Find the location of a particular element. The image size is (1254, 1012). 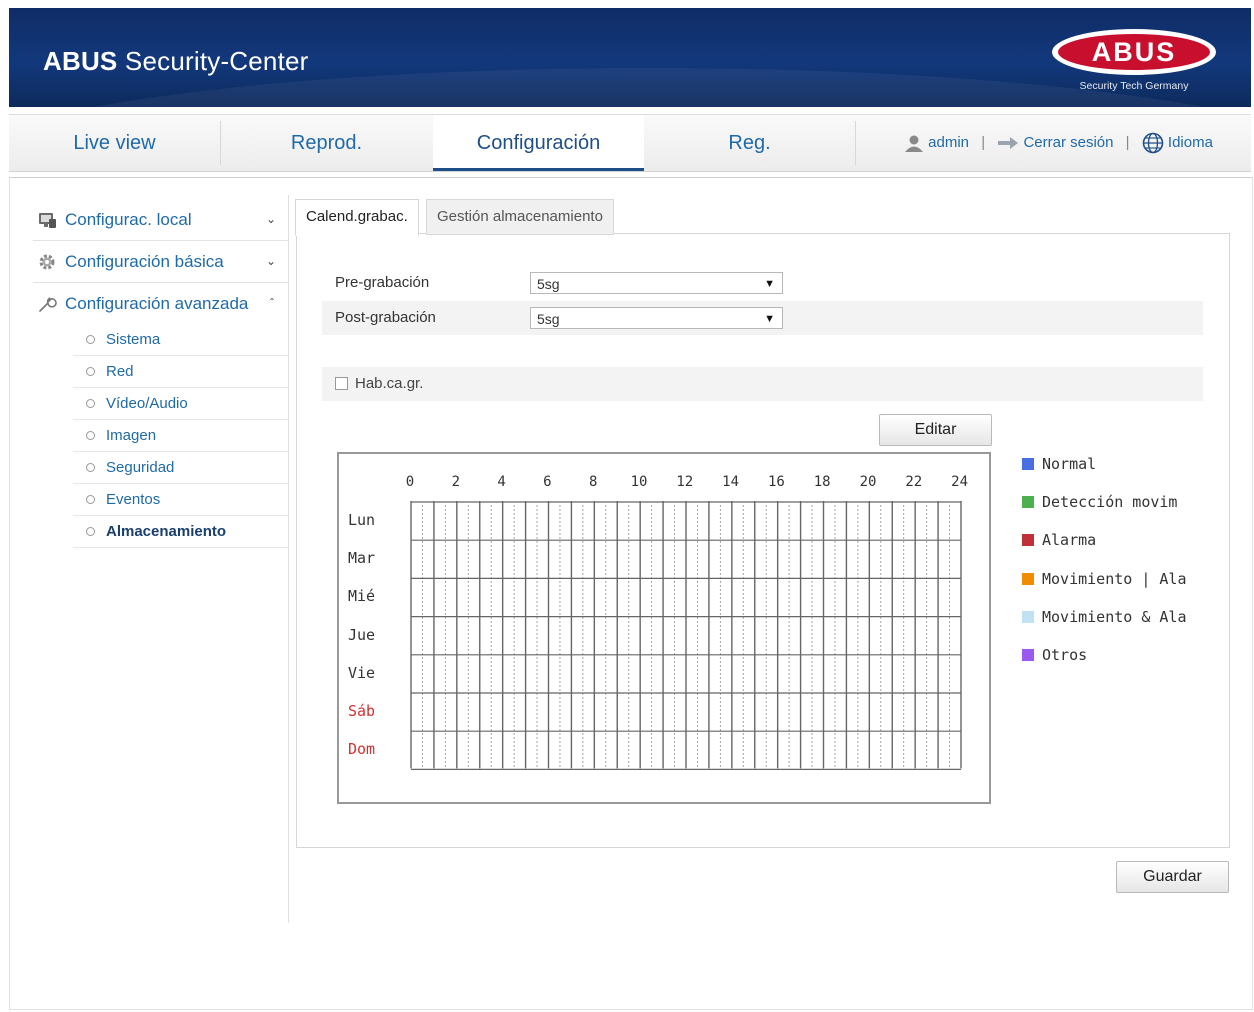

sidebar-subitem-video-audio: Vídeo/Audio is located at coordinates (180, 404).